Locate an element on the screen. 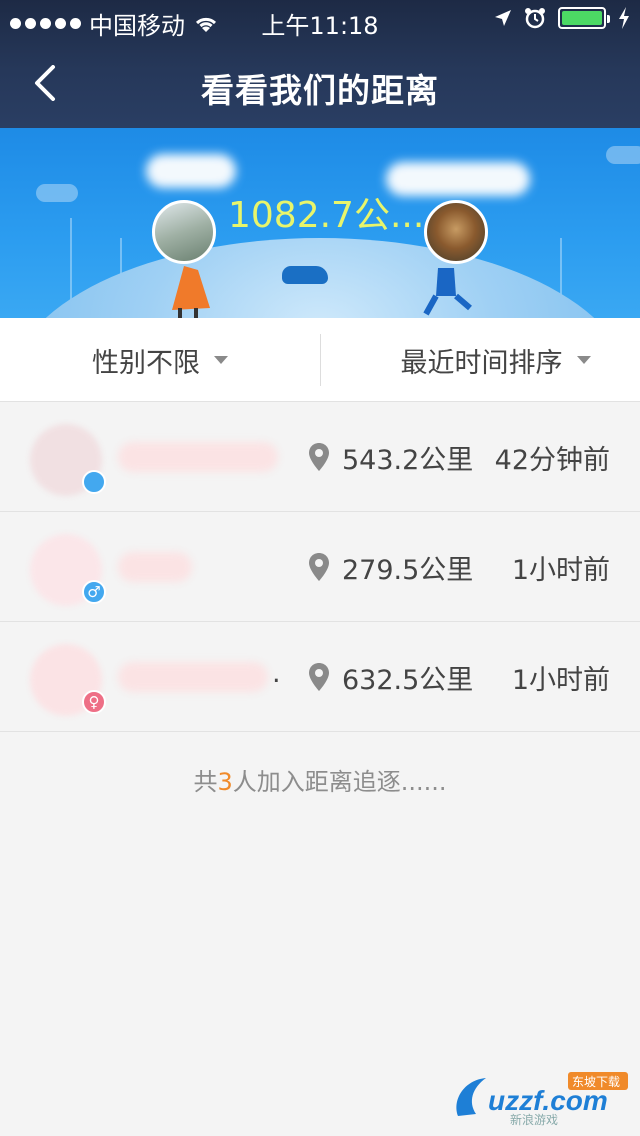 This screenshot has width=640, height=1136. car-illustration is located at coordinates (305, 275).